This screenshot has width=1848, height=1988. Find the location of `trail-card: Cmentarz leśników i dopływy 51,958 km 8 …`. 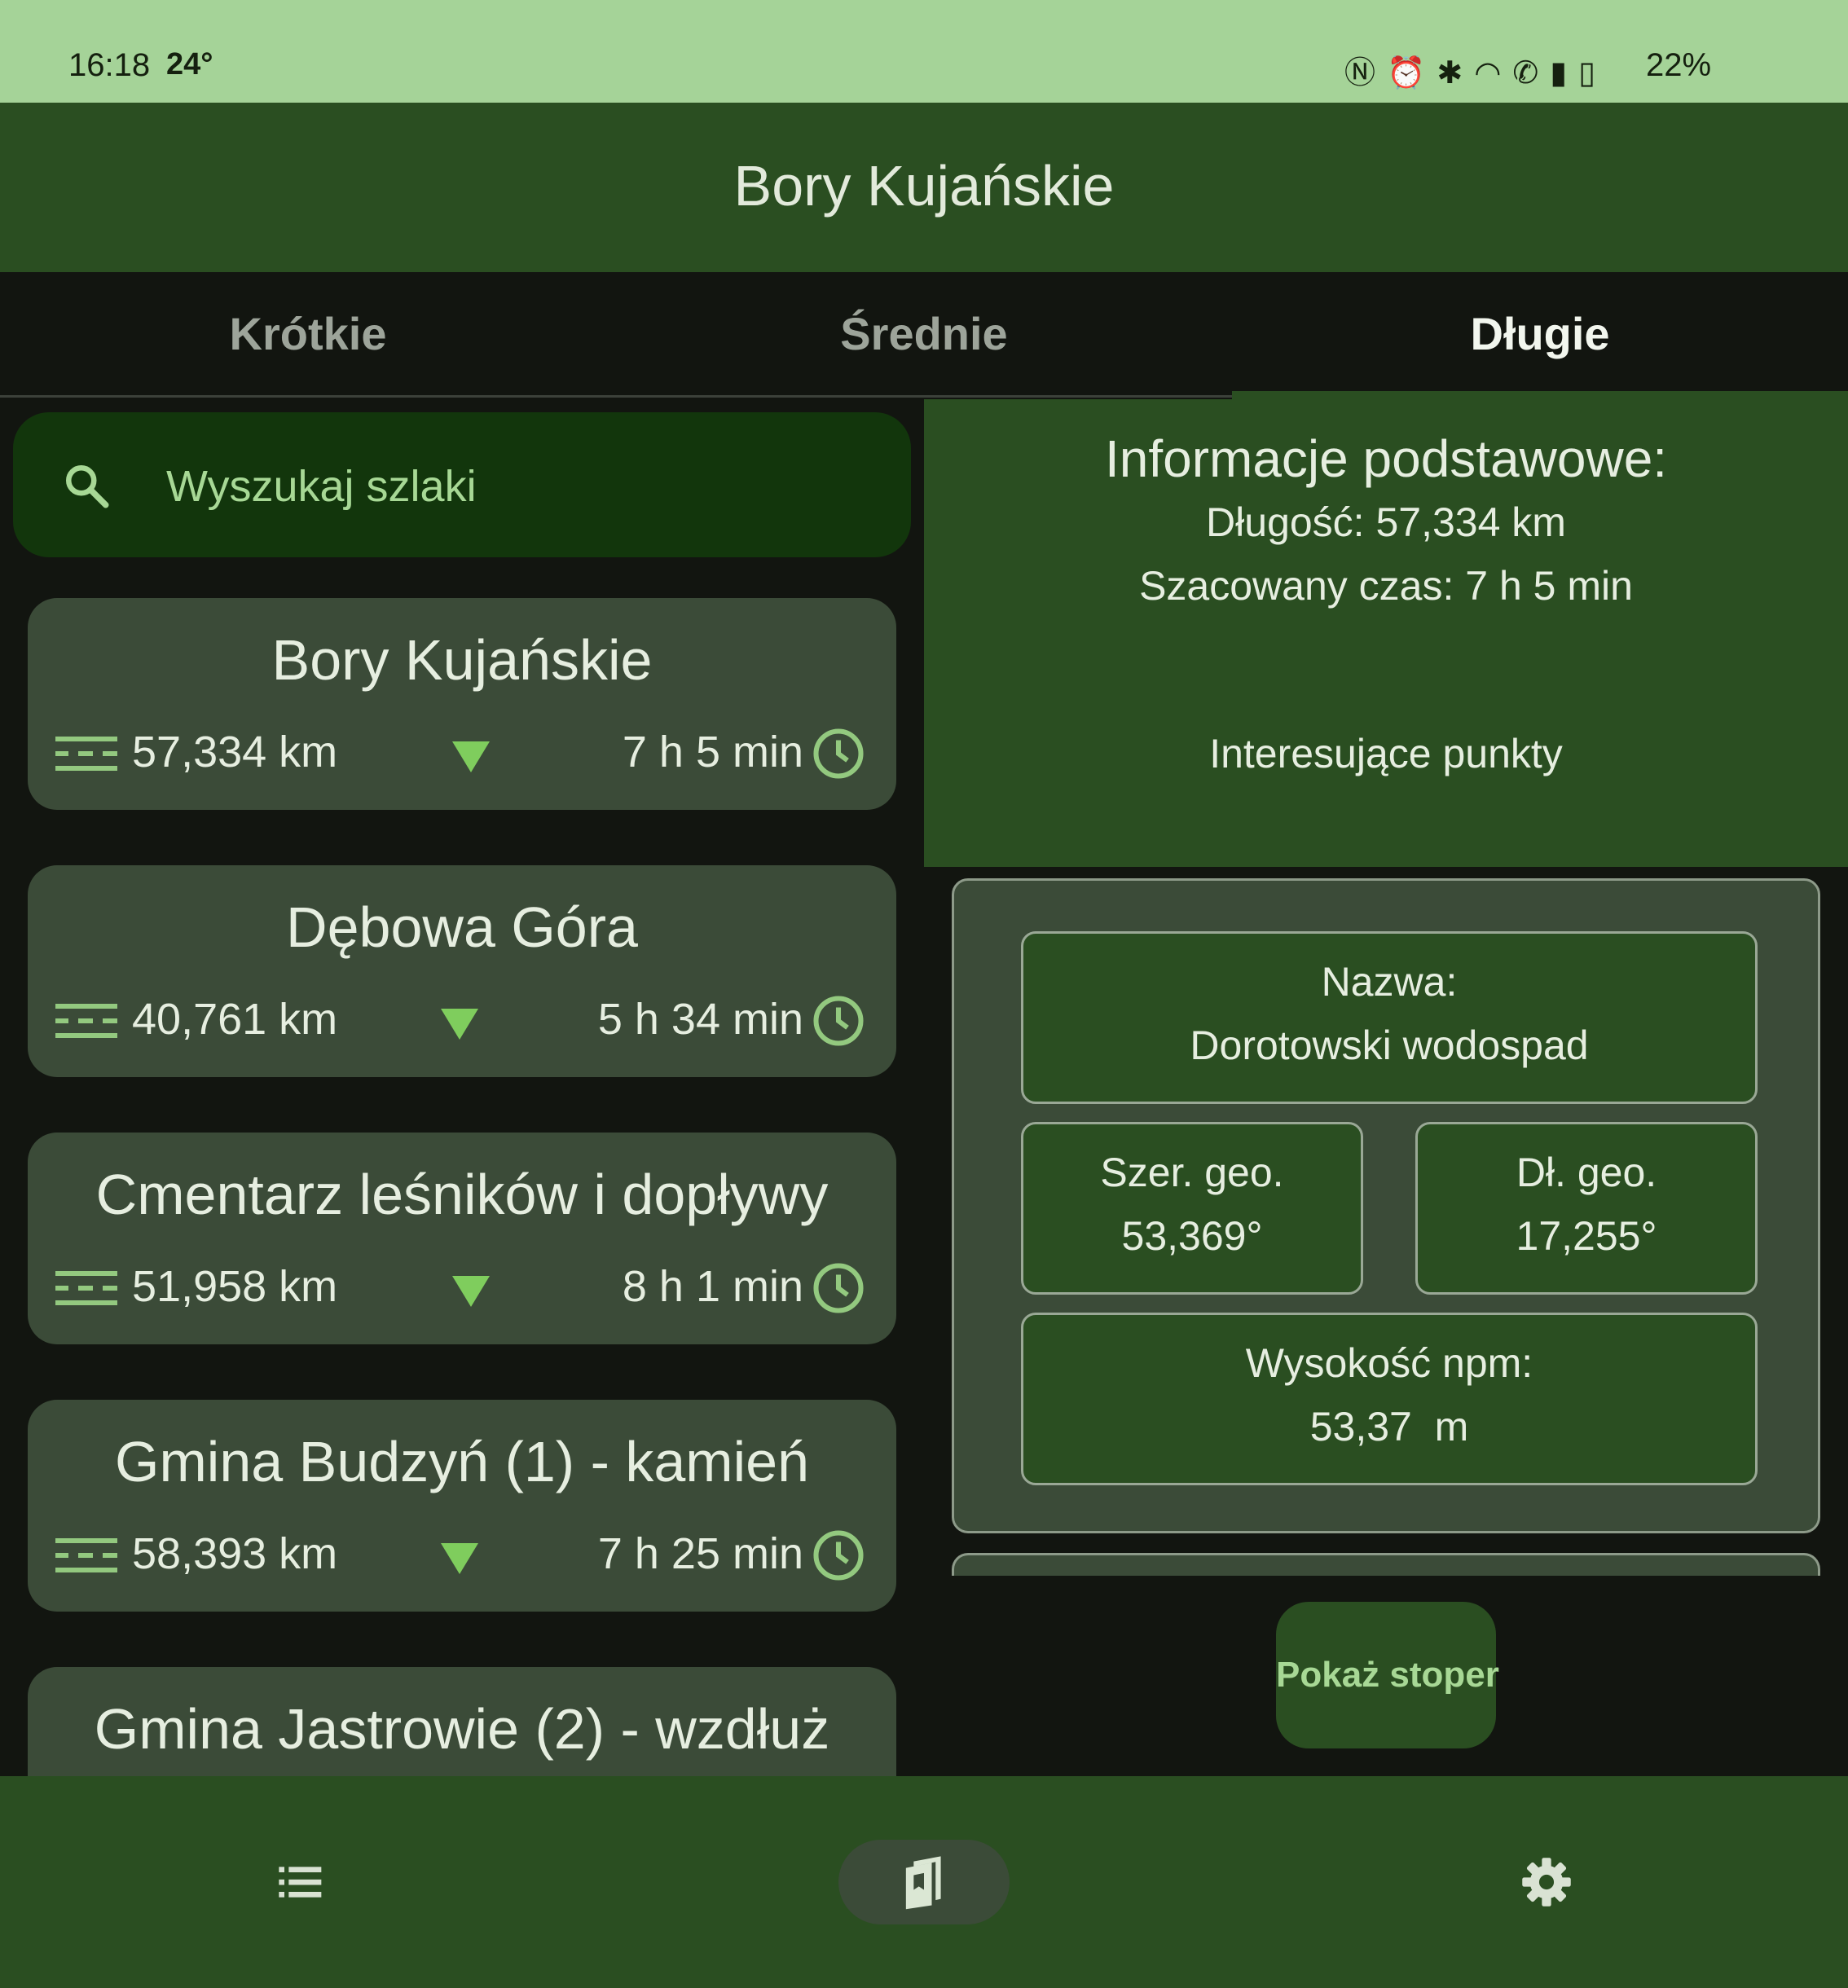

trail-card: Cmentarz leśników i dopływy 51,958 km 8 … is located at coordinates (462, 1238).